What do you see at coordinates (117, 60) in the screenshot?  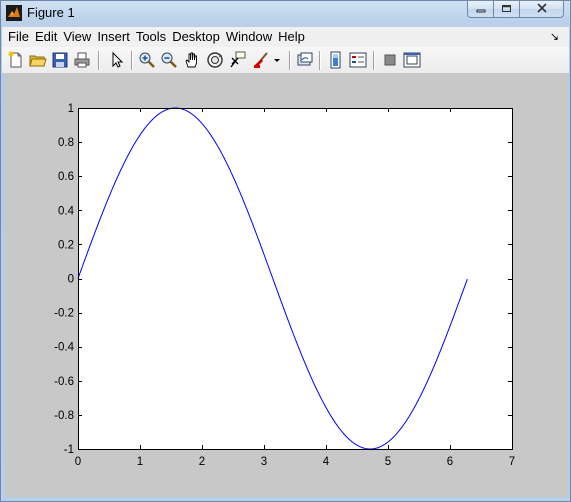 I see `edit-plot-arrow-icon` at bounding box center [117, 60].